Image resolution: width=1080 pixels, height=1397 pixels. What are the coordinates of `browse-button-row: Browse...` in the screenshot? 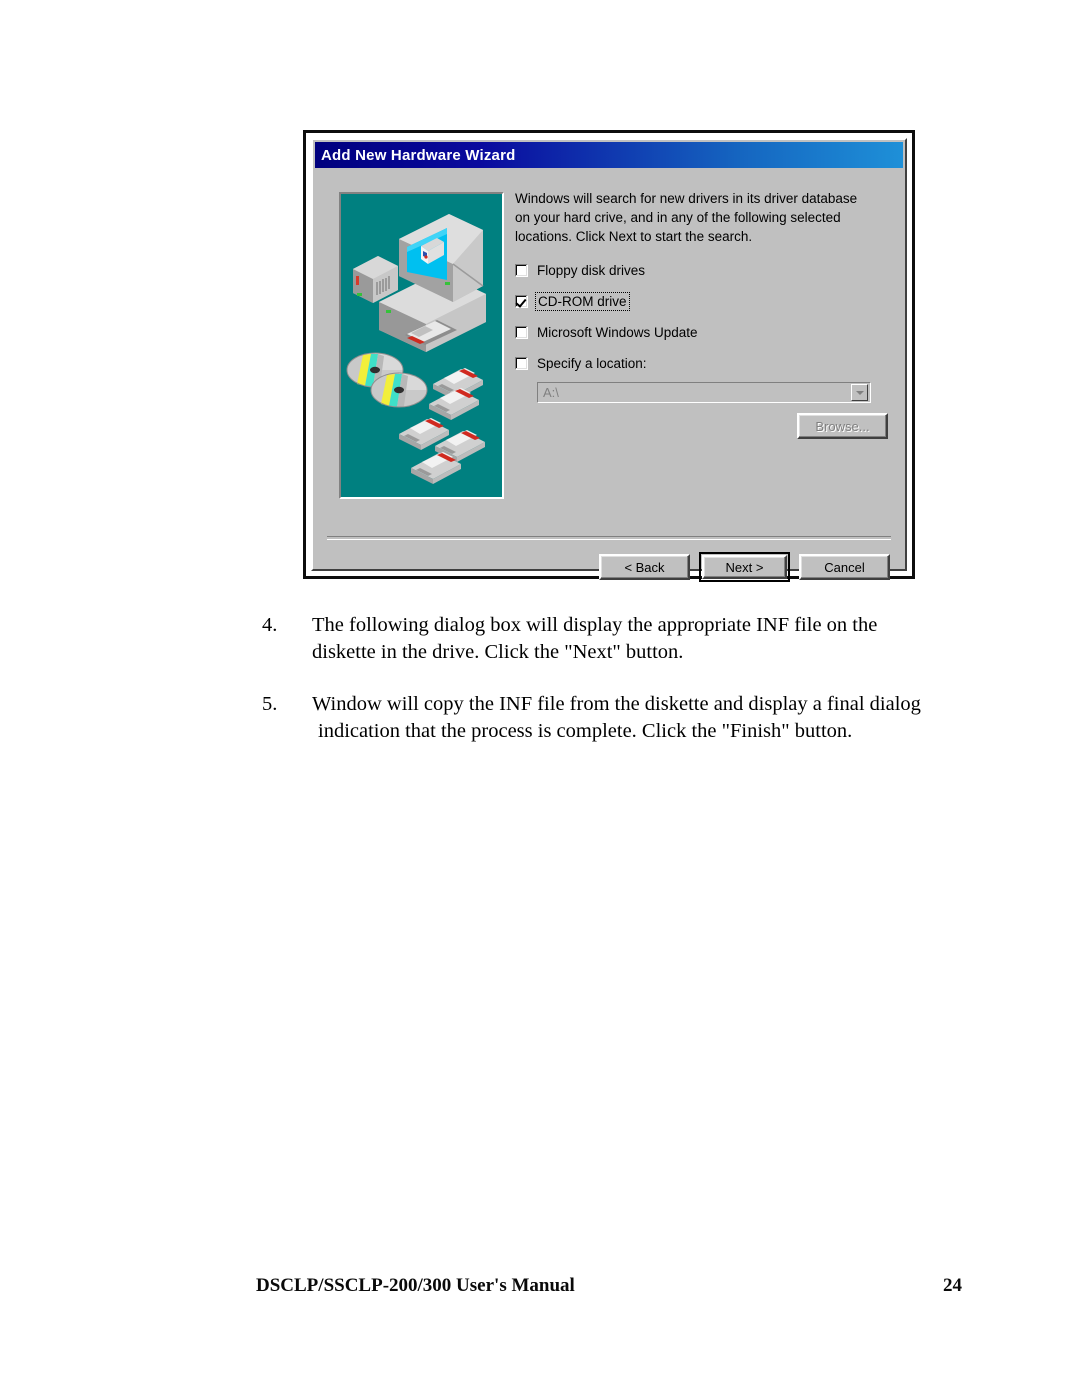 It's located at (702, 426).